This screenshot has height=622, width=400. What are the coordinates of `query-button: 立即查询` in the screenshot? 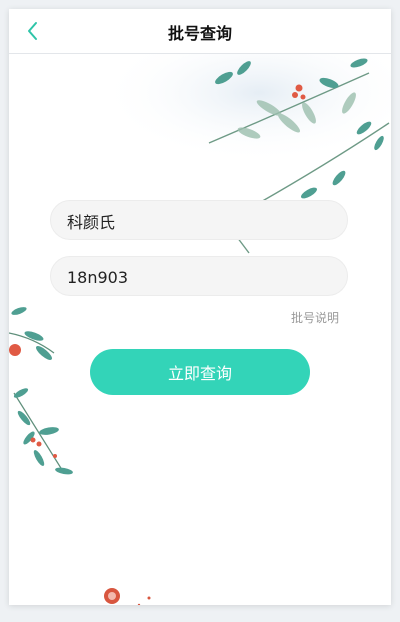 It's located at (200, 372).